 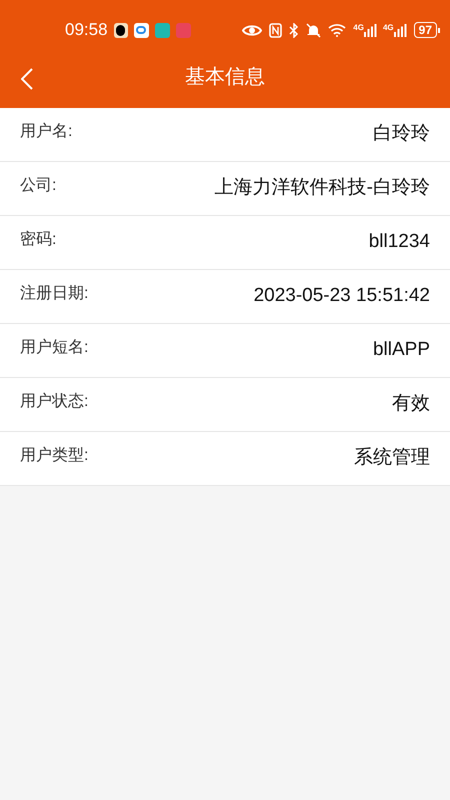 What do you see at coordinates (294, 30) in the screenshot?
I see `bluetooth-icon` at bounding box center [294, 30].